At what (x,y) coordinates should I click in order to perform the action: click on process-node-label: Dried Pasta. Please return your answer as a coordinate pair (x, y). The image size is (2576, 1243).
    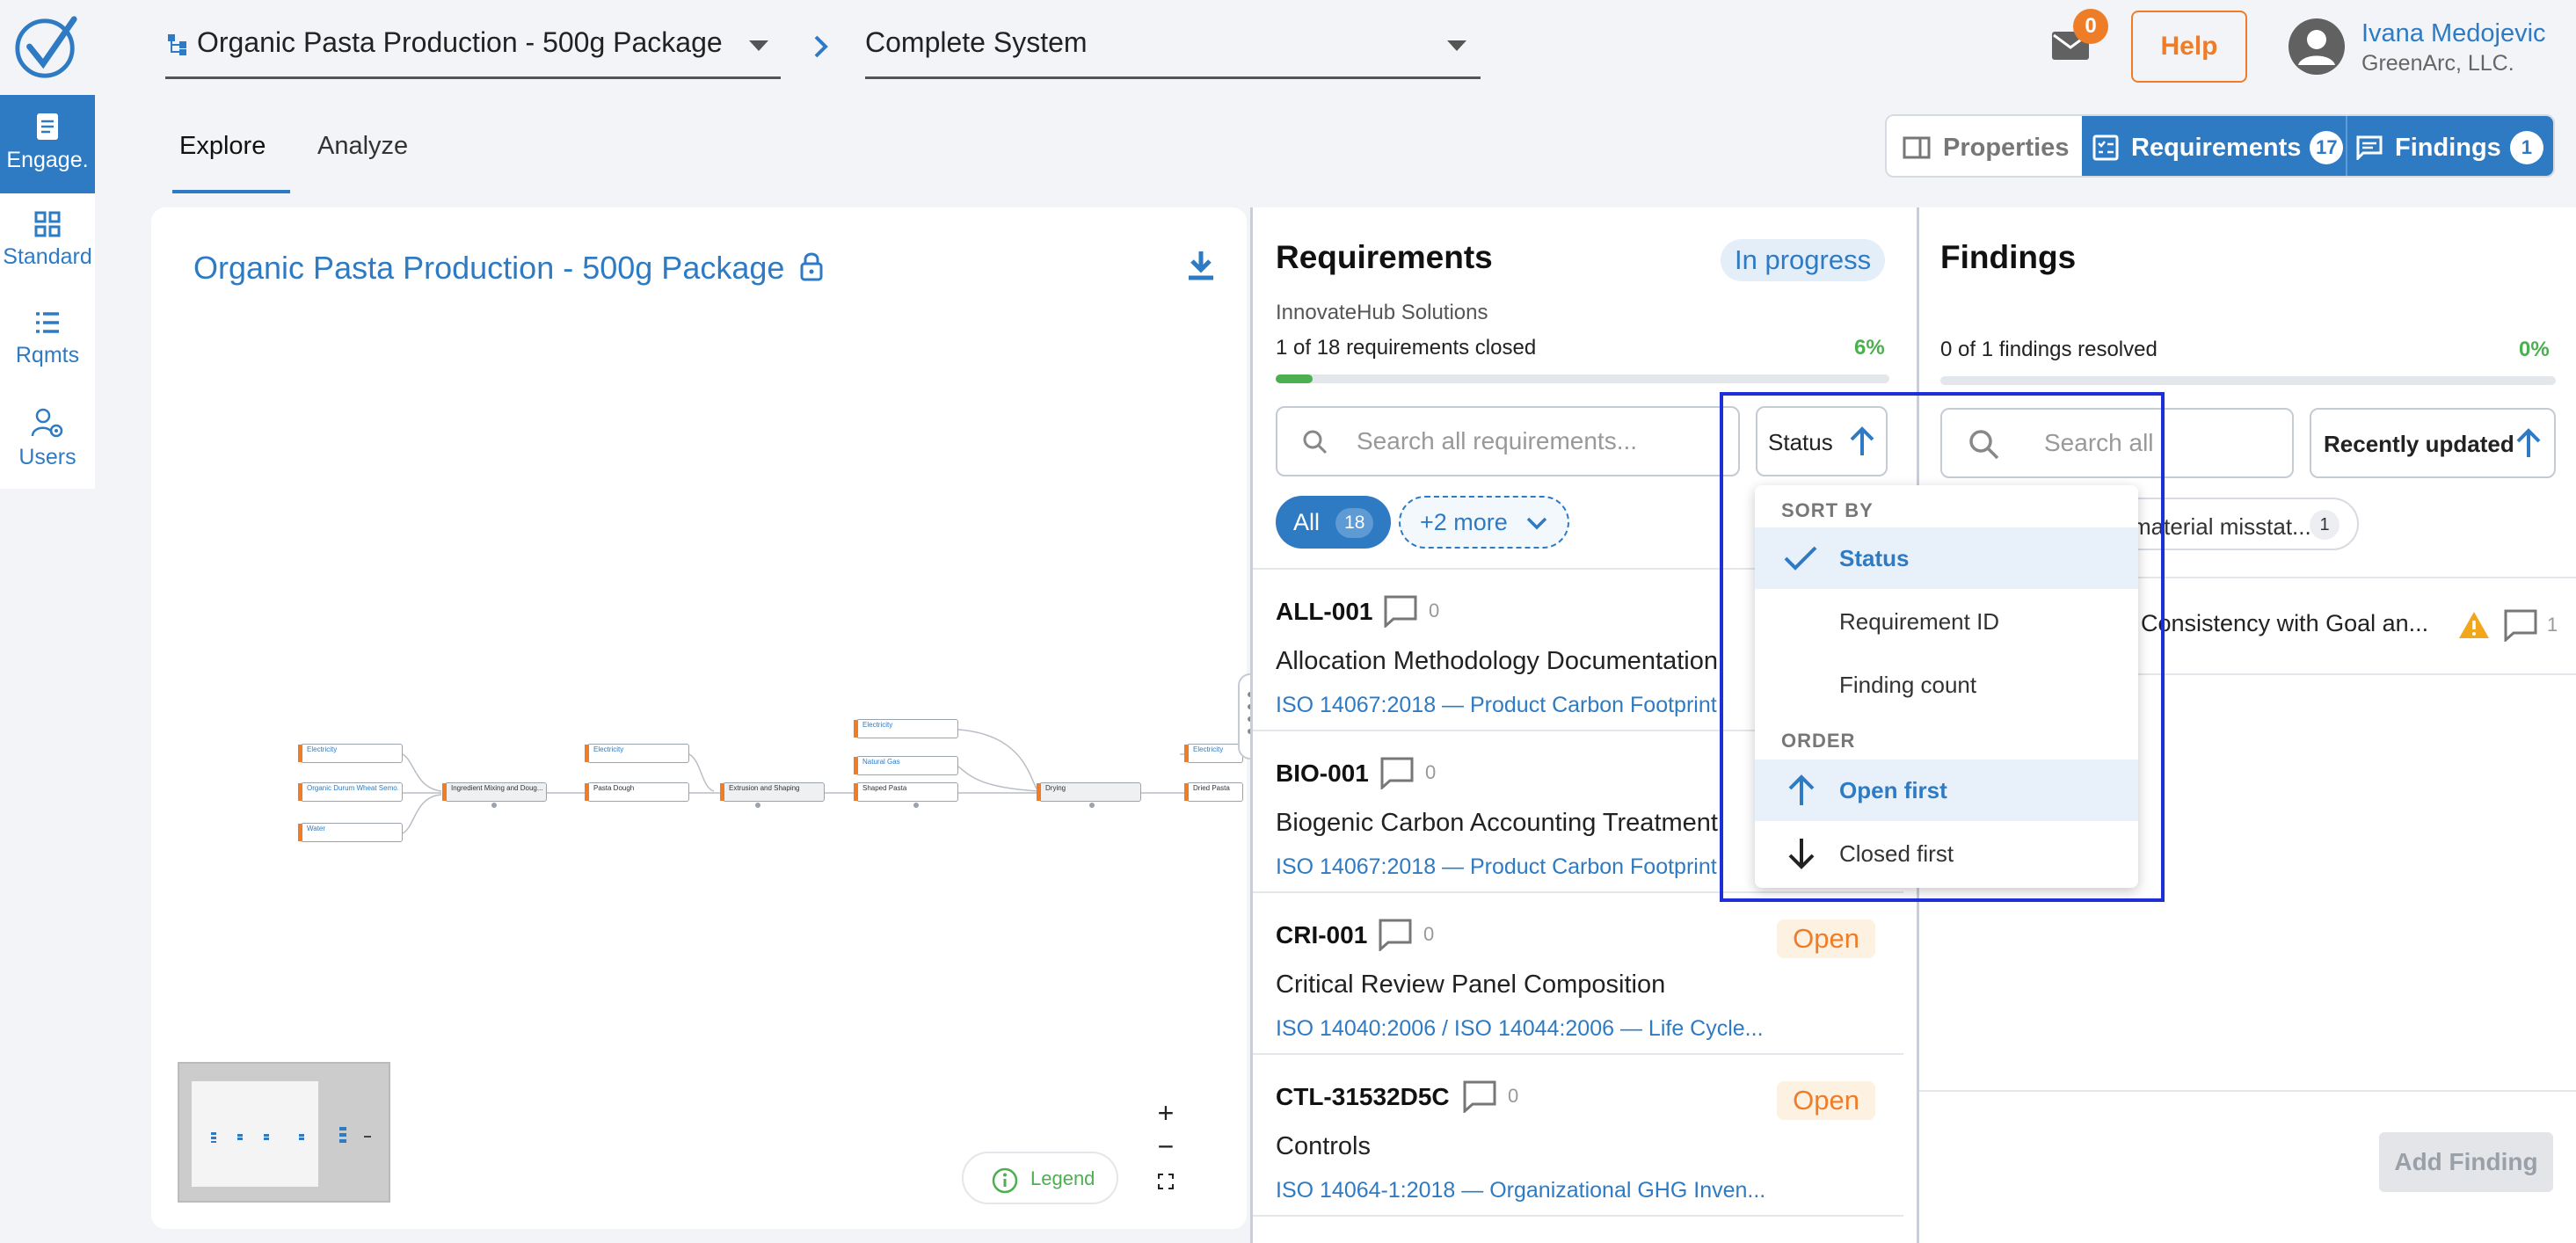
    Looking at the image, I should click on (1211, 788).